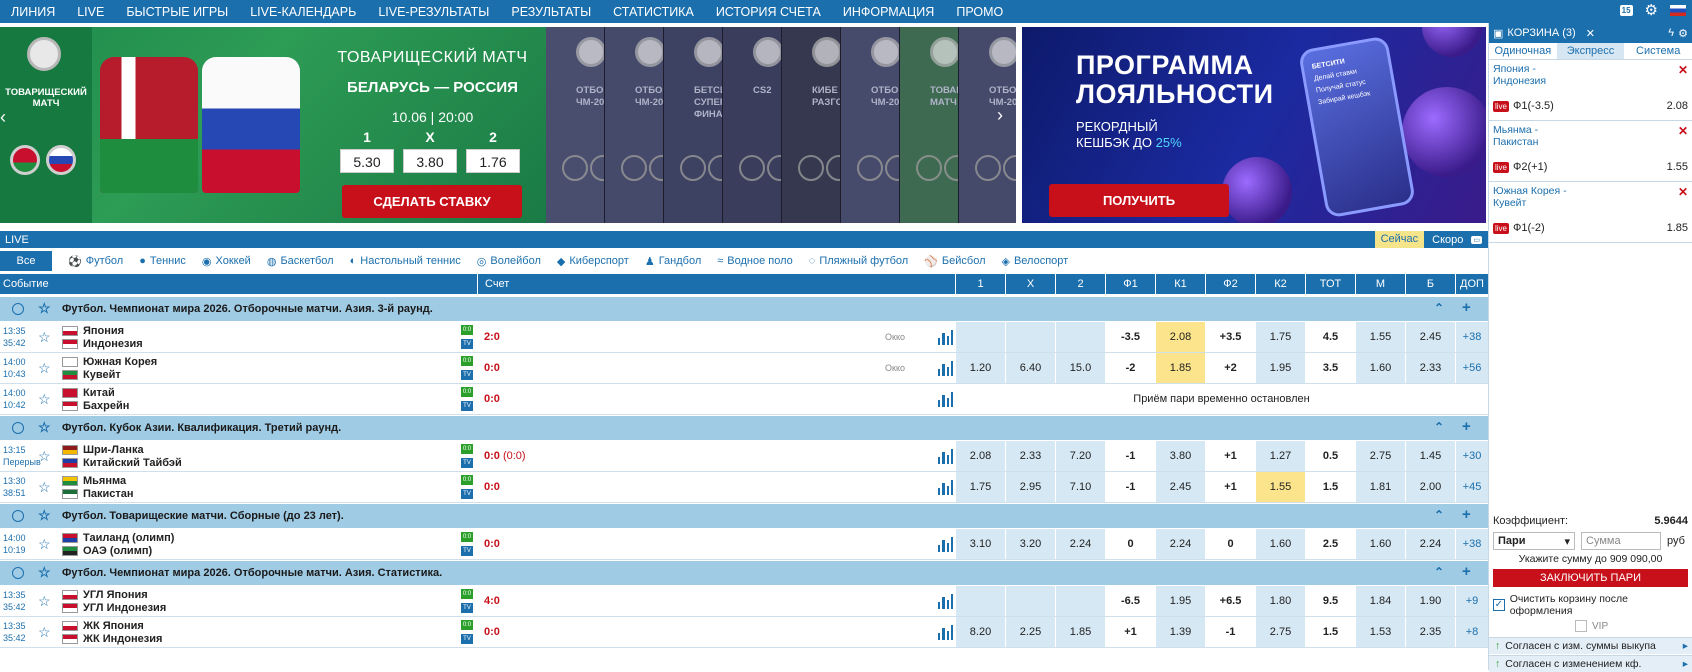 This screenshot has width=1692, height=672. I want to click on chevron-up-icon: ⌃, so click(1439, 572).